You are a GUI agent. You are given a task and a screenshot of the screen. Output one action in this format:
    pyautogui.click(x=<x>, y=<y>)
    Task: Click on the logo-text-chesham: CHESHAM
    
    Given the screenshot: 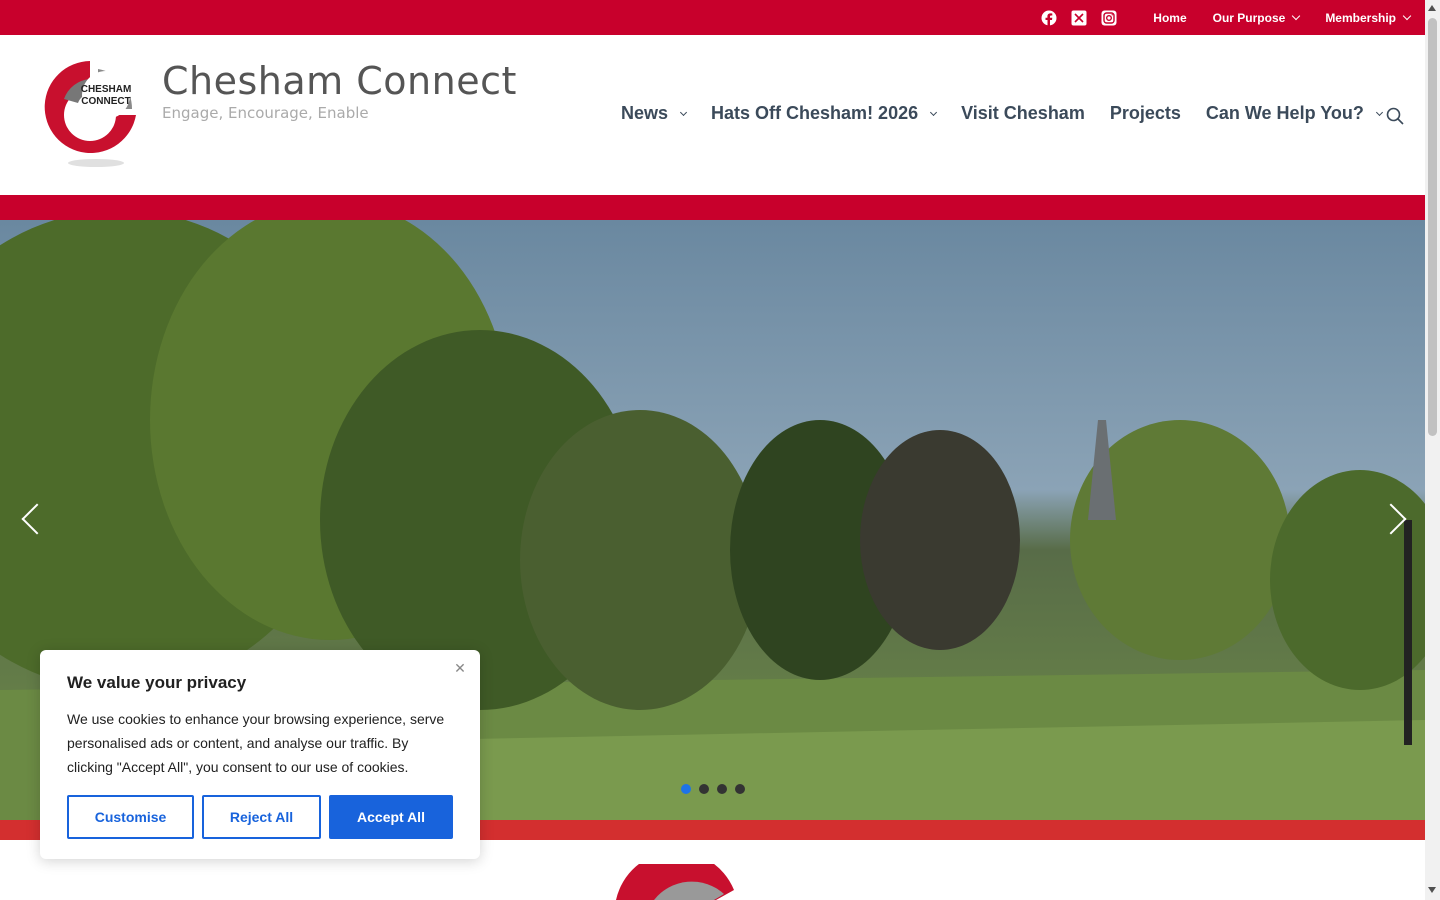 What is the action you would take?
    pyautogui.click(x=106, y=89)
    